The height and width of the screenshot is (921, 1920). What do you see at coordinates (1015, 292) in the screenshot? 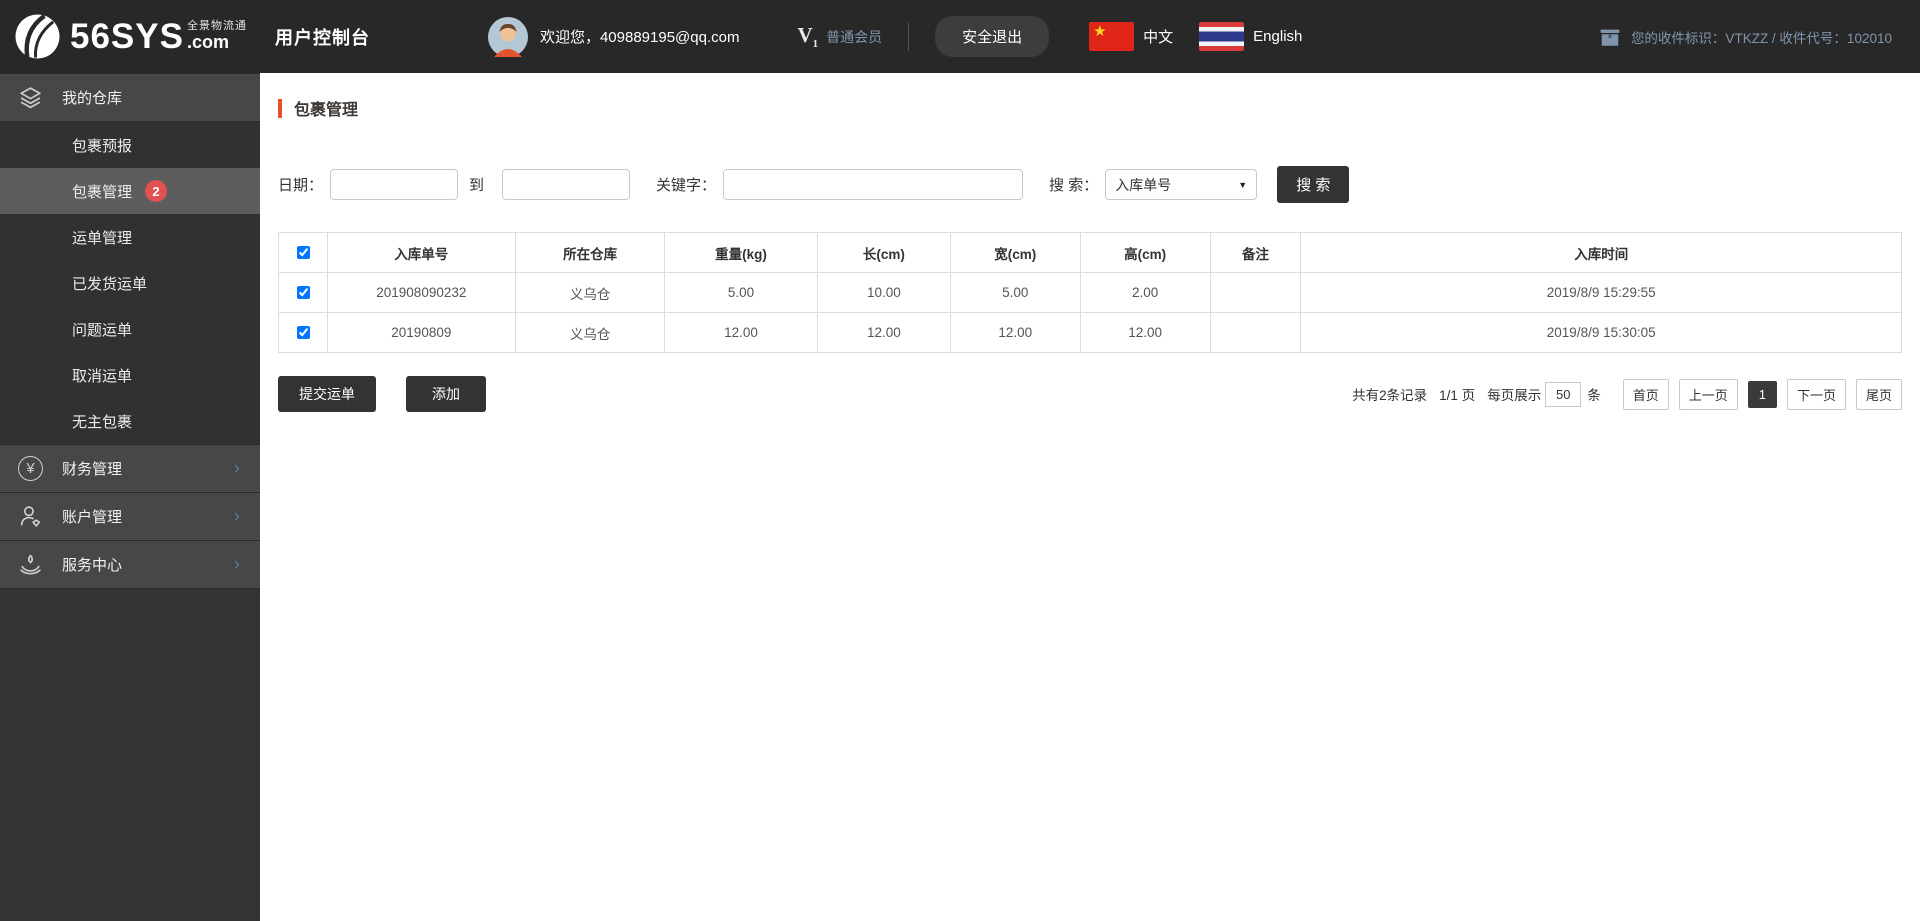
I see `cell-width: 5.00` at bounding box center [1015, 292].